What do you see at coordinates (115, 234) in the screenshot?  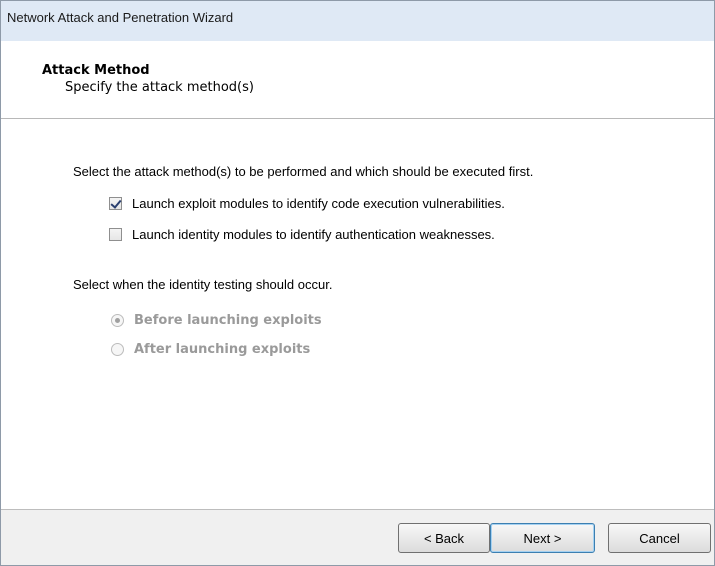 I see `identity-modules-checkbox` at bounding box center [115, 234].